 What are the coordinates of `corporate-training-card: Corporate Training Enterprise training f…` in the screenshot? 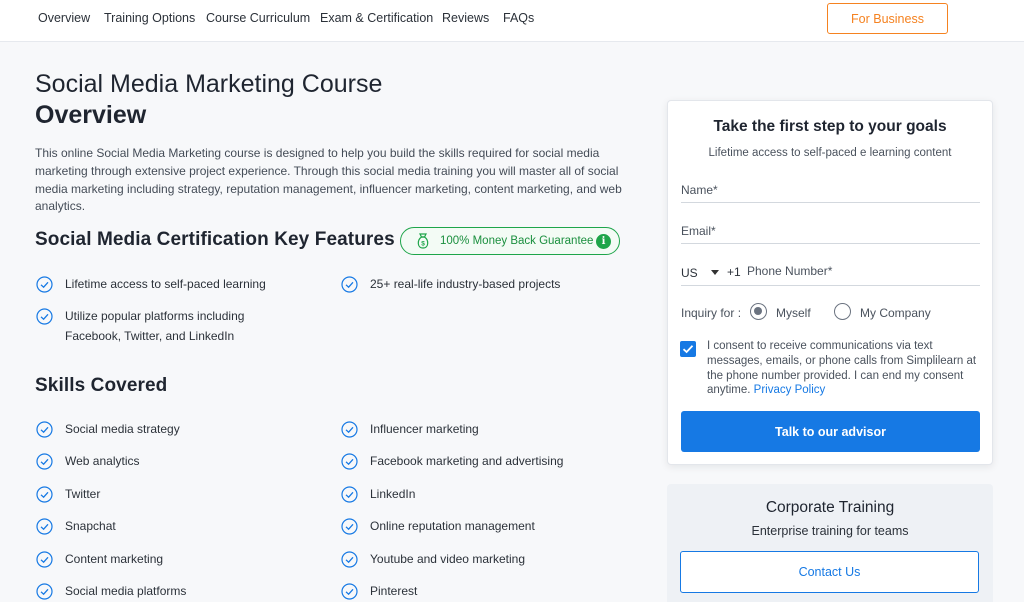 It's located at (830, 543).